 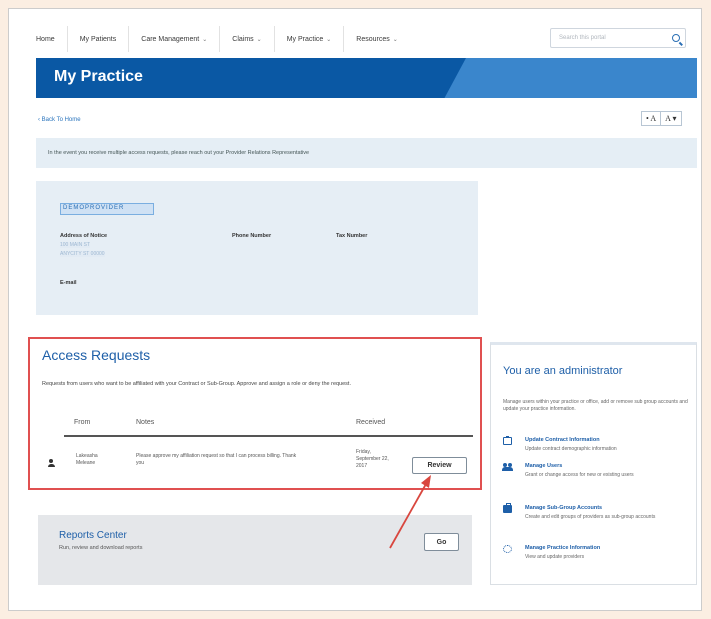 I want to click on tax-label: Tax Number, so click(x=352, y=236).